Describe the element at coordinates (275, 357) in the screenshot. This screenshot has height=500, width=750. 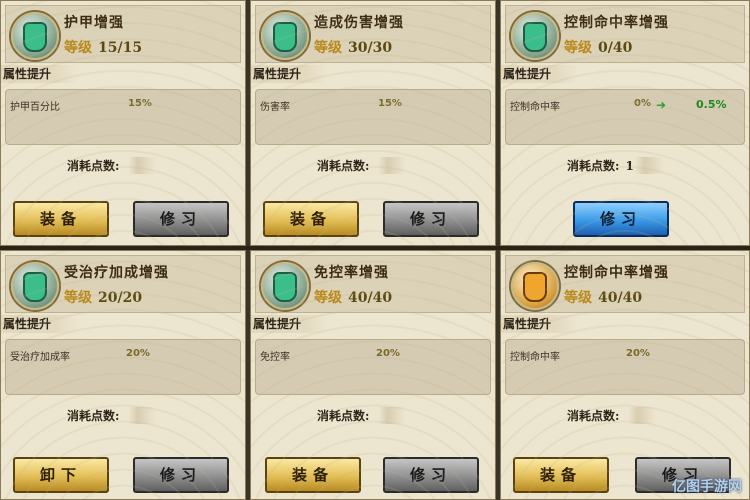
I see `attr-name: 免控率` at that location.